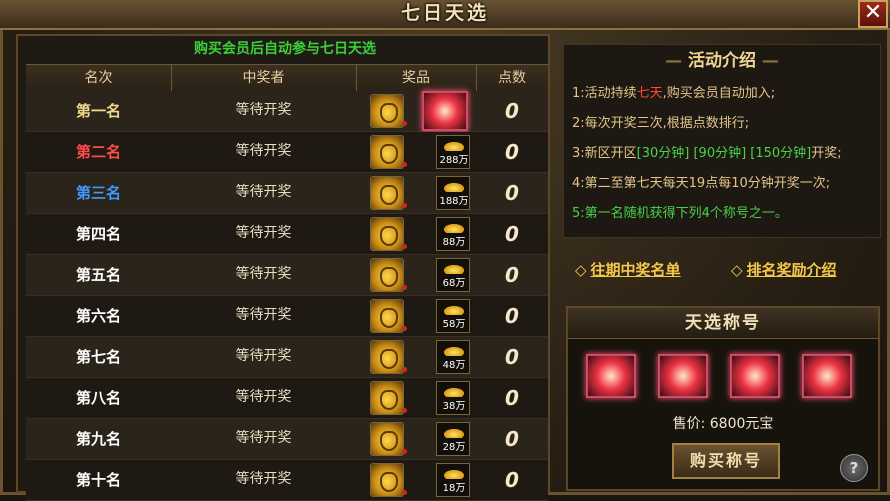  What do you see at coordinates (416, 78) in the screenshot?
I see `header-prize: 奖品` at bounding box center [416, 78].